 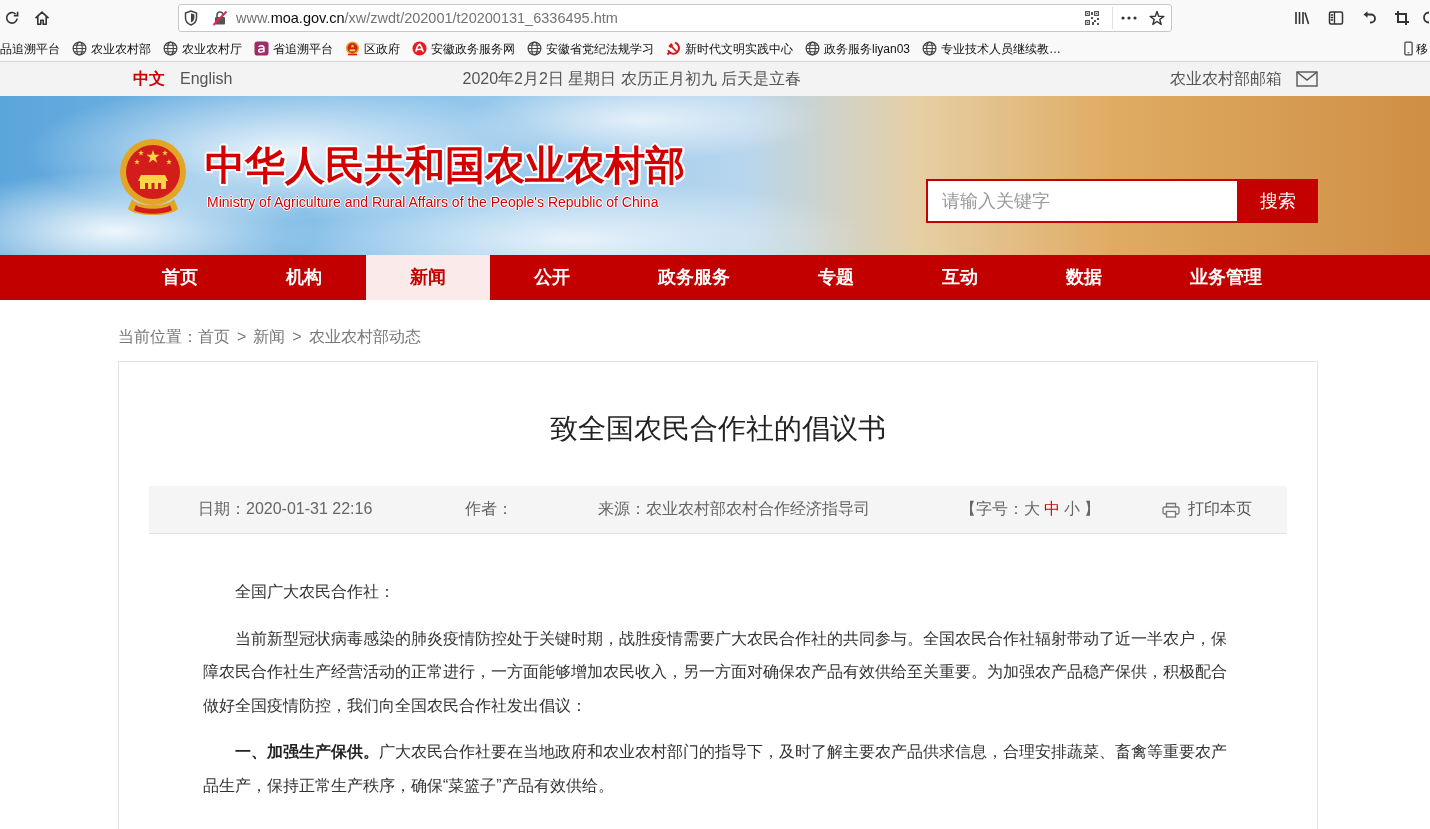 I want to click on home-icon, so click(x=42, y=18).